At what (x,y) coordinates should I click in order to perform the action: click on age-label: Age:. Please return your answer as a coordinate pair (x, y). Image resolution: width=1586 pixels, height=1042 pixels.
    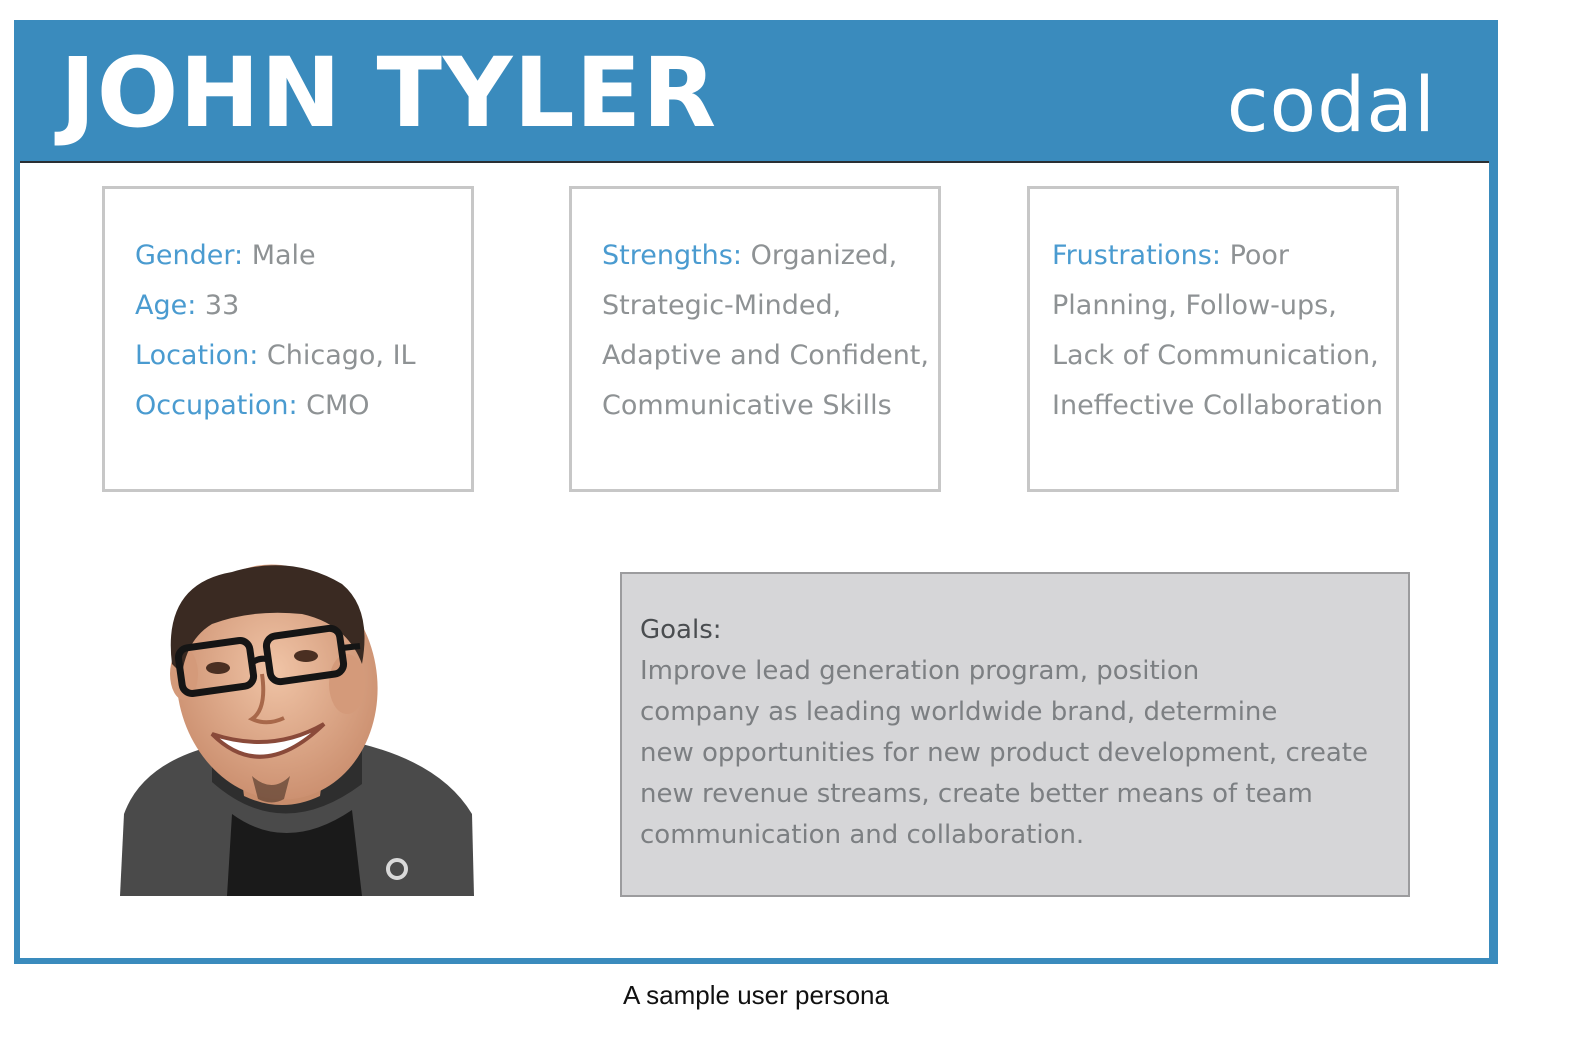
    Looking at the image, I should click on (166, 305).